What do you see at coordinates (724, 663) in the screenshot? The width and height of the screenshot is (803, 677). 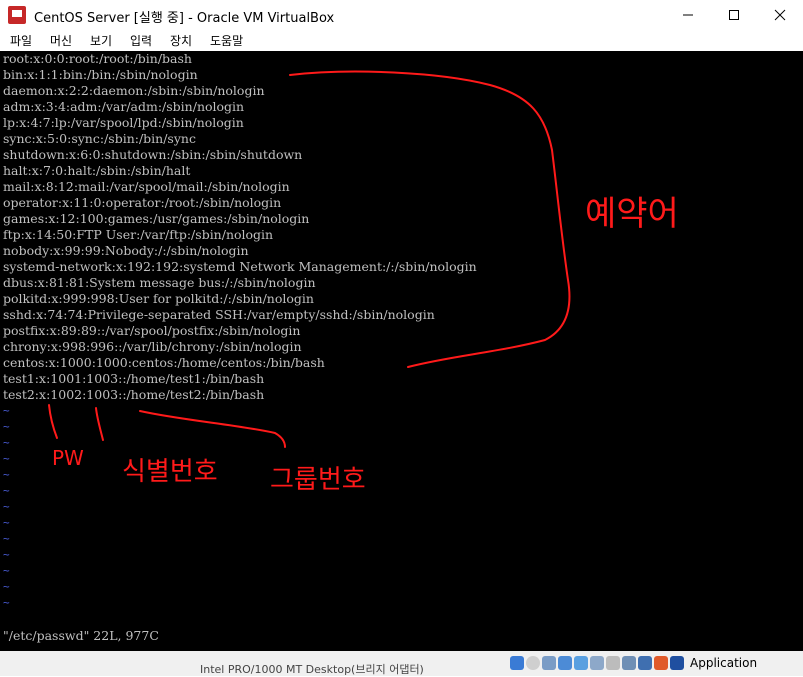 I see `host-key-label: Application` at bounding box center [724, 663].